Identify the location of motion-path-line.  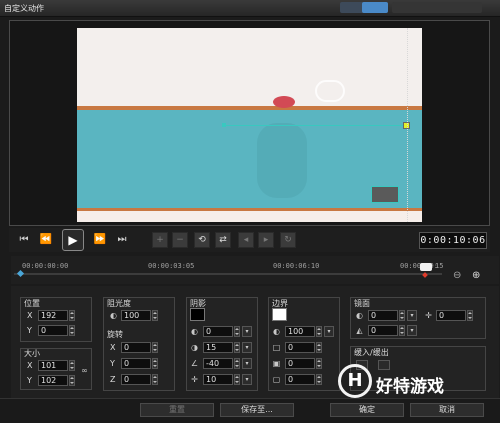
(314, 125).